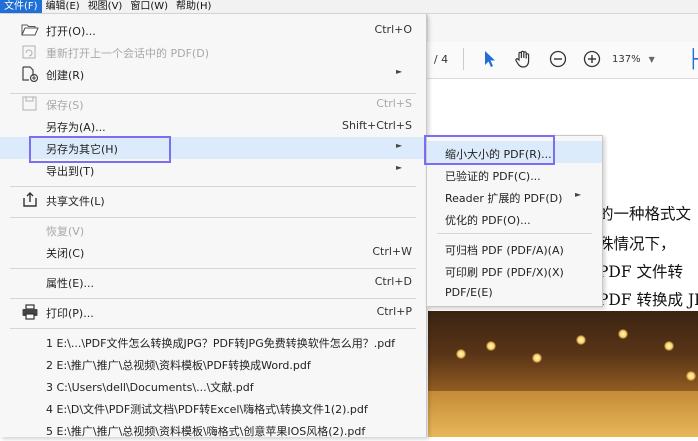  What do you see at coordinates (213, 74) in the screenshot?
I see `menu-item-create: 创建(R) ►` at bounding box center [213, 74].